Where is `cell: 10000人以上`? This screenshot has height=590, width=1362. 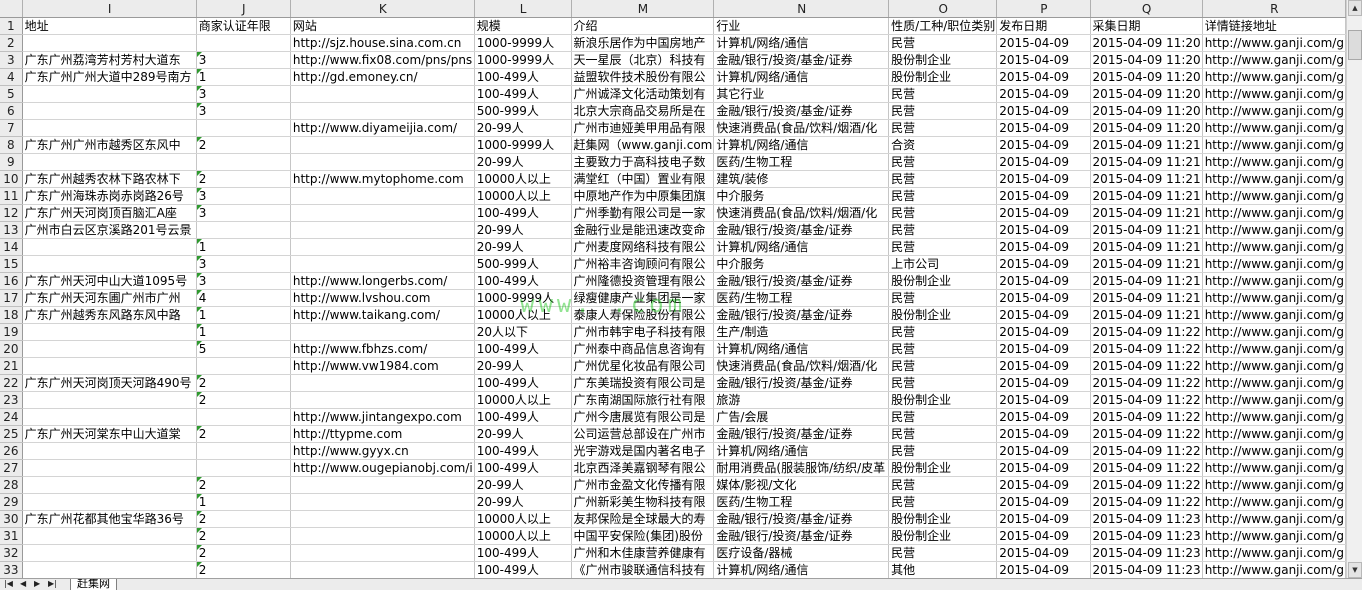
cell: 10000人以上 is located at coordinates (523, 179).